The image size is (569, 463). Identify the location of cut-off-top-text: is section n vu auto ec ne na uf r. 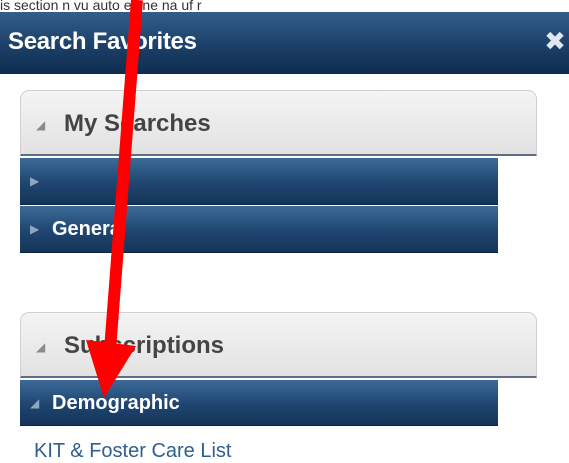
(101, 5).